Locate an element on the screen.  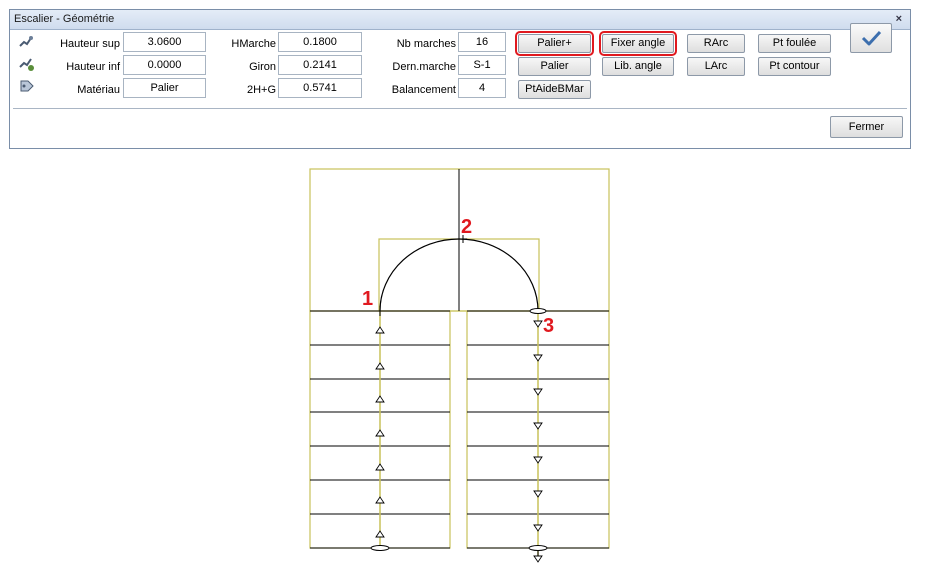
larc-button: LArc is located at coordinates (716, 66).